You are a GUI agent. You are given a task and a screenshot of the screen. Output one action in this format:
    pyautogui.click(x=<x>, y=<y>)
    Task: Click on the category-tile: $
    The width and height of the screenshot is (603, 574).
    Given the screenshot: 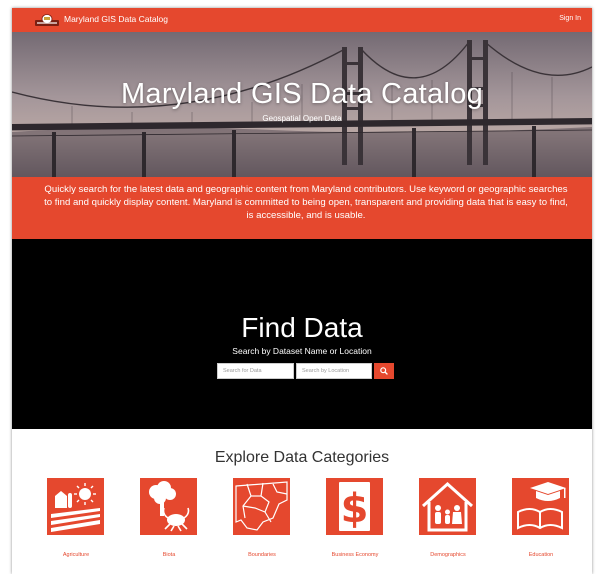 What is the action you would take?
    pyautogui.click(x=354, y=506)
    